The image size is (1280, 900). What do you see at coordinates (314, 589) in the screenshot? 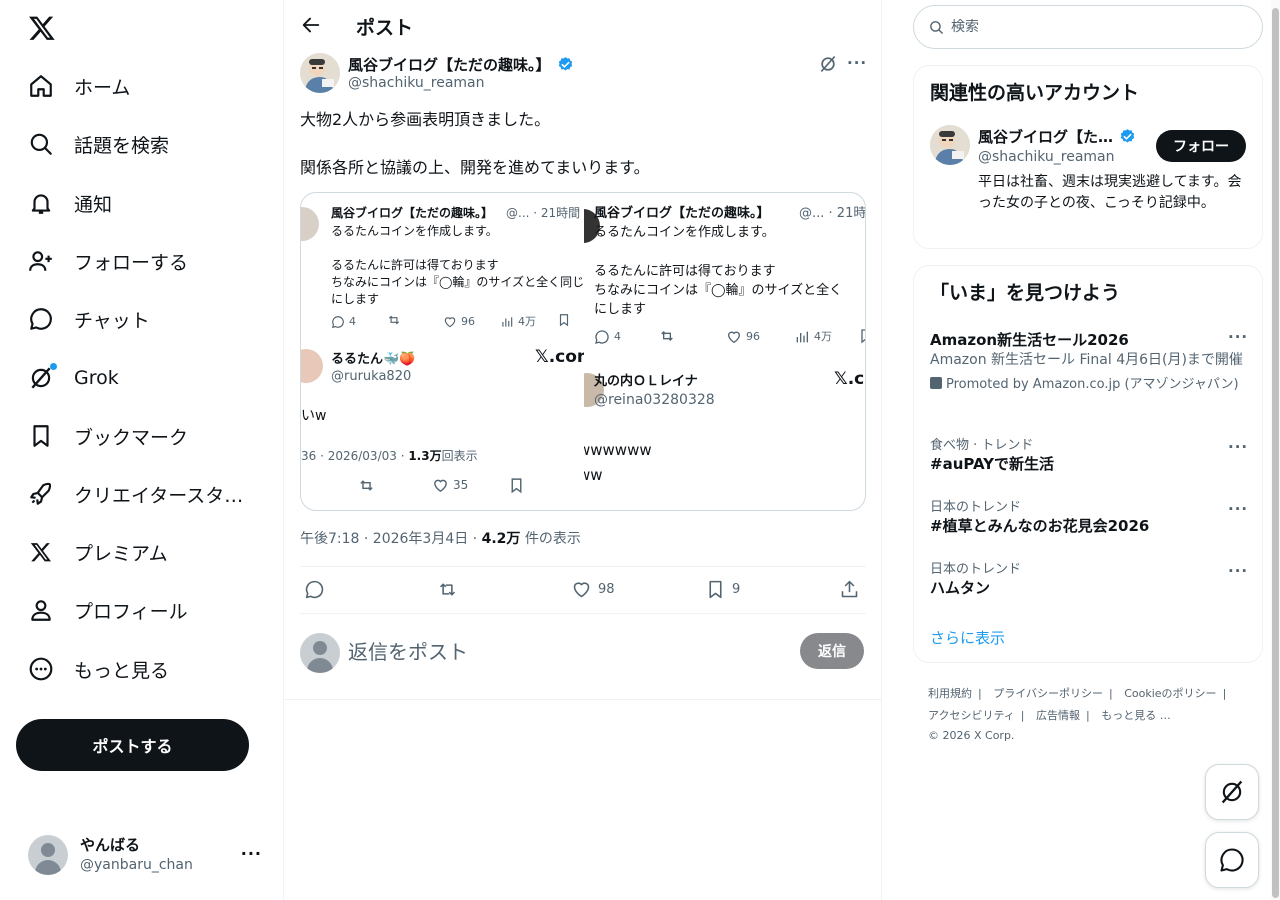
I see `reply-button` at bounding box center [314, 589].